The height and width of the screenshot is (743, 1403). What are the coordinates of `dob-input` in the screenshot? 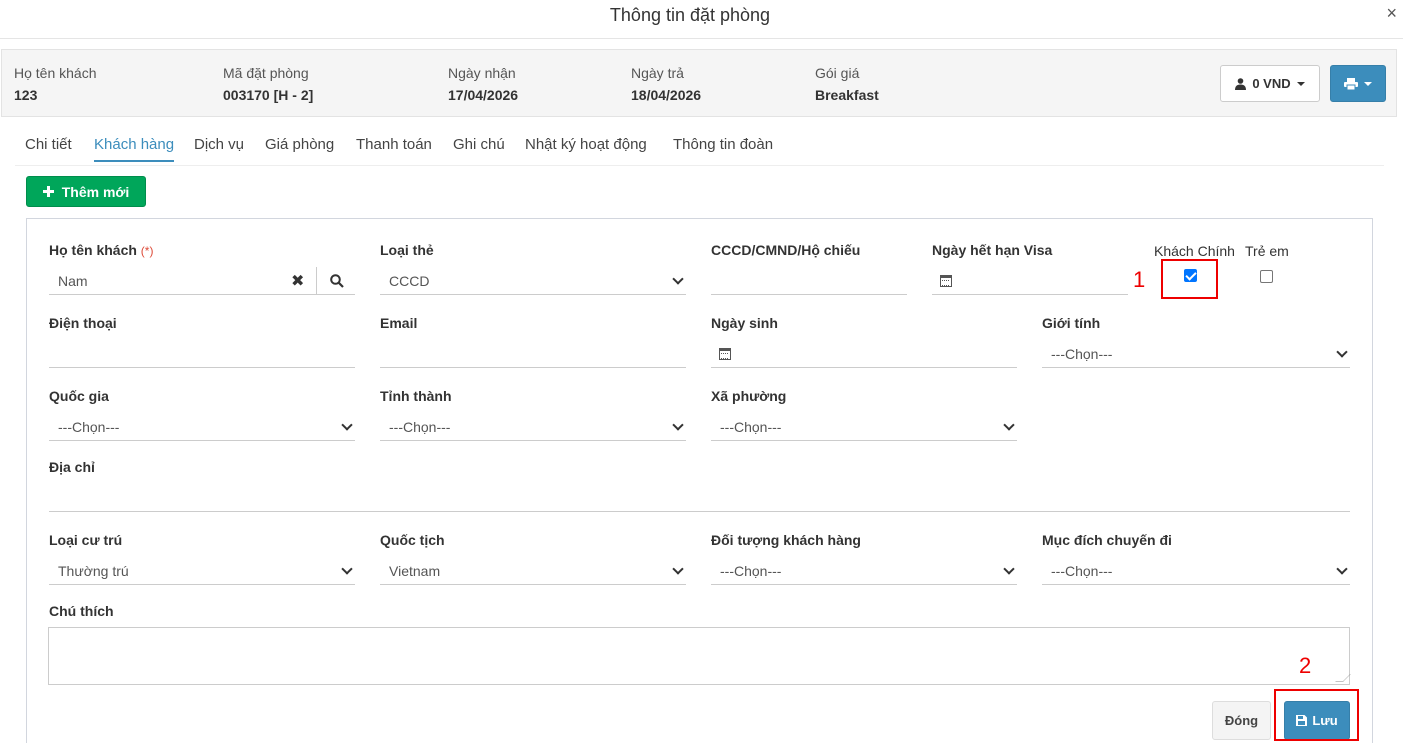 It's located at (864, 354).